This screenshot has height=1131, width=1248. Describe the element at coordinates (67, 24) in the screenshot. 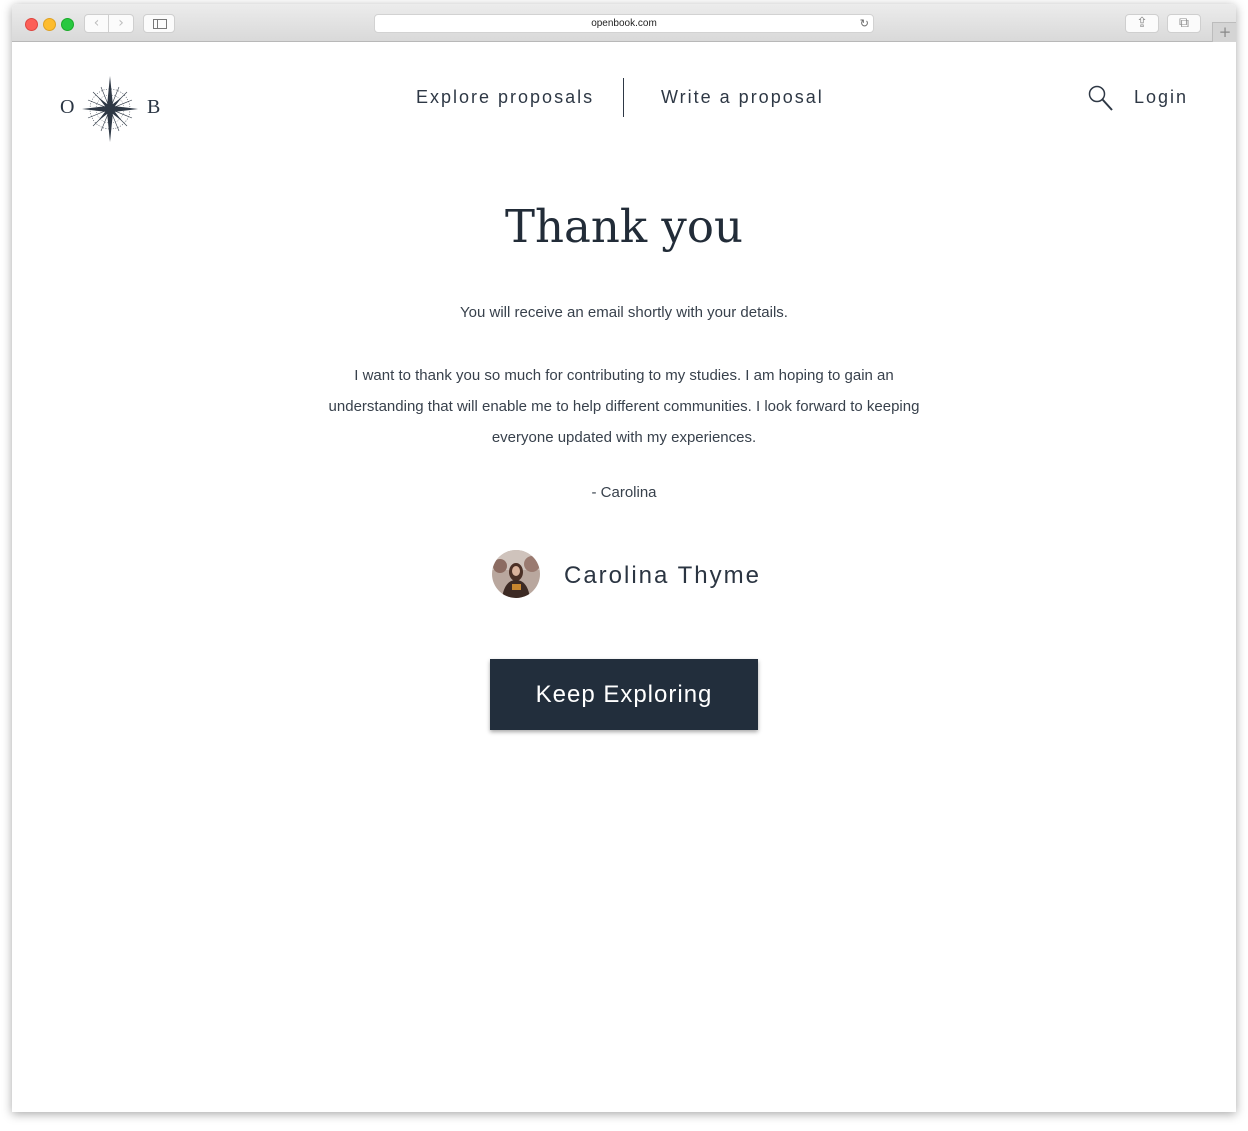

I see `maximize-window-button` at that location.